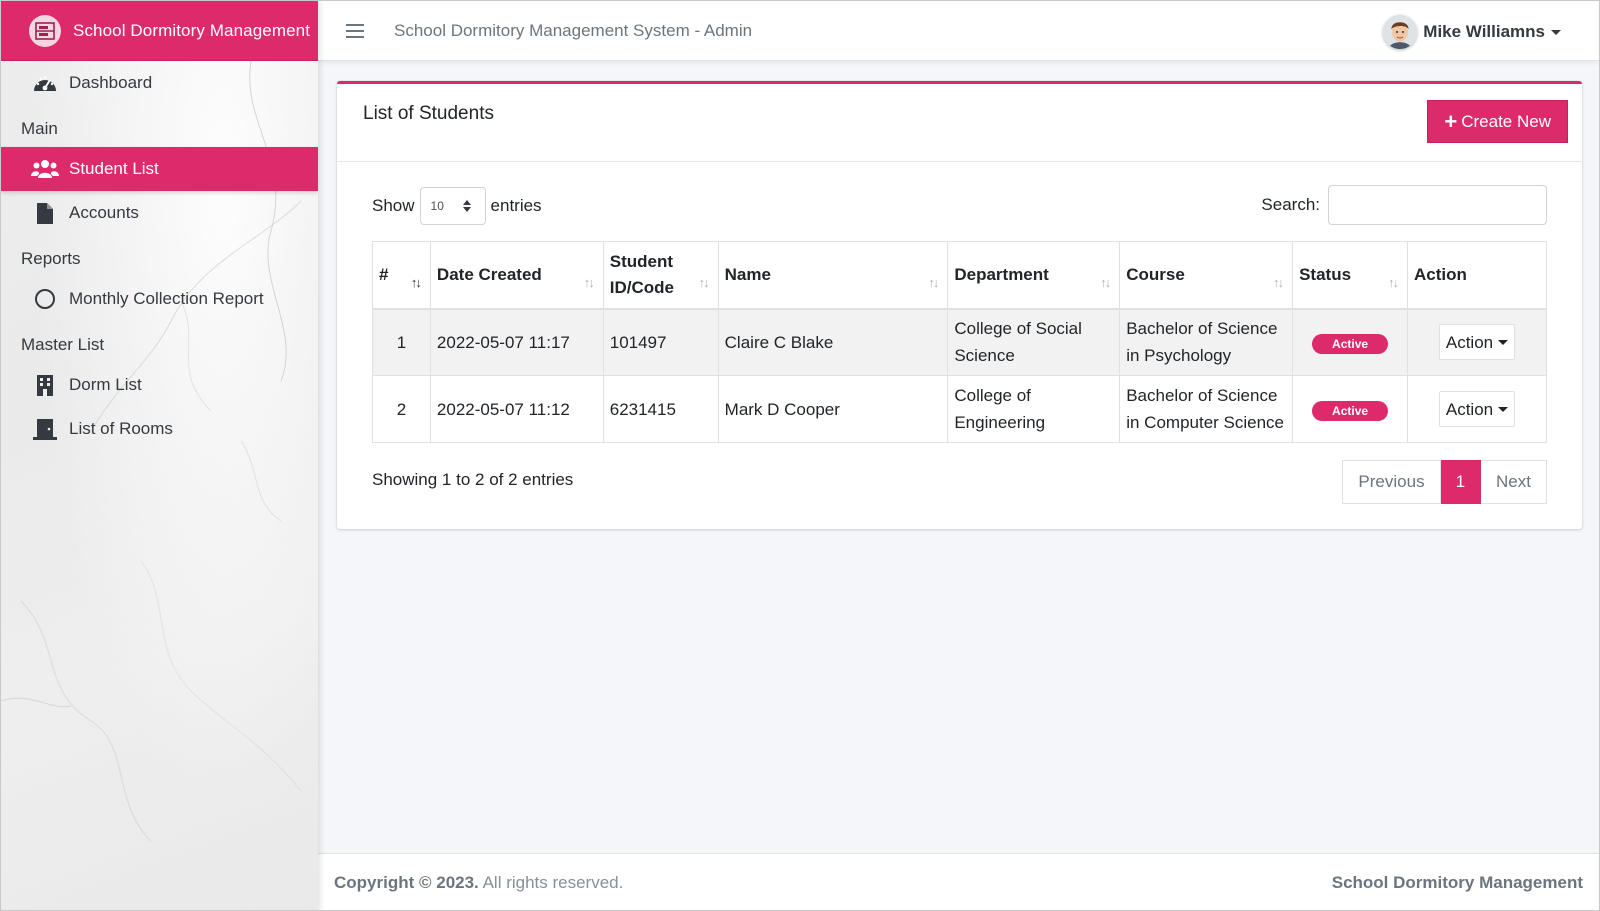  I want to click on row-department: College of Engineering, so click(1034, 409).